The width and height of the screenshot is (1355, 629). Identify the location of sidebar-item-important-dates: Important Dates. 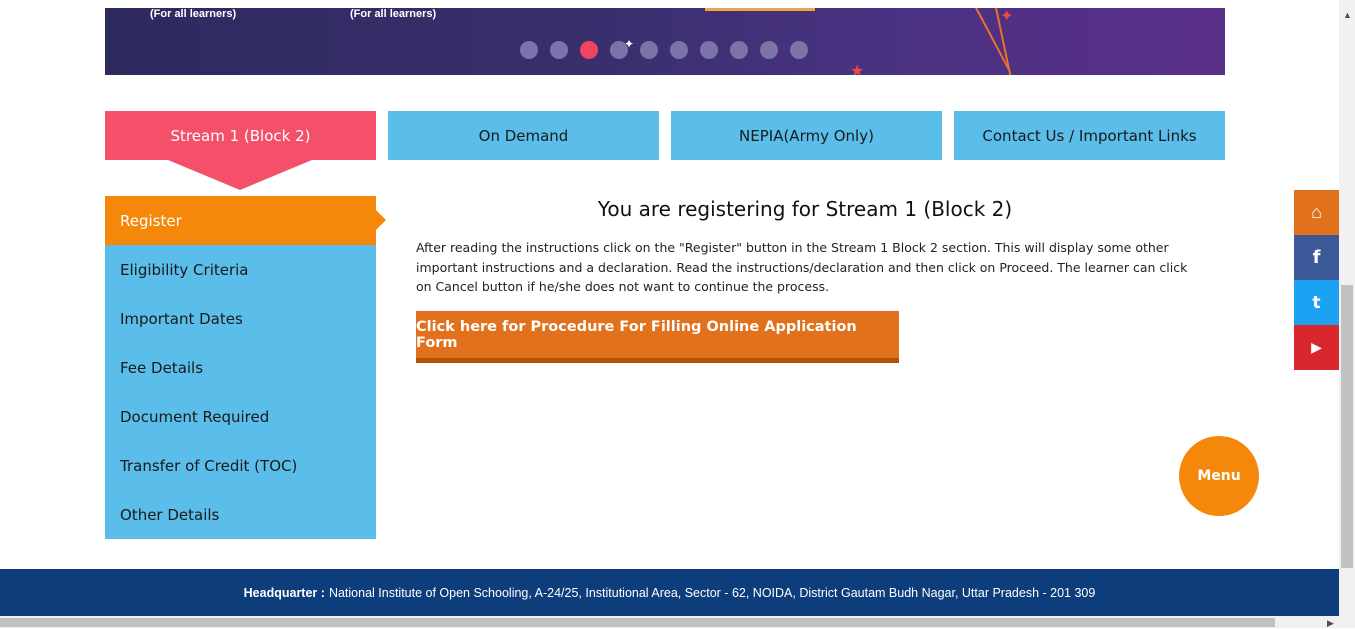
(240, 318).